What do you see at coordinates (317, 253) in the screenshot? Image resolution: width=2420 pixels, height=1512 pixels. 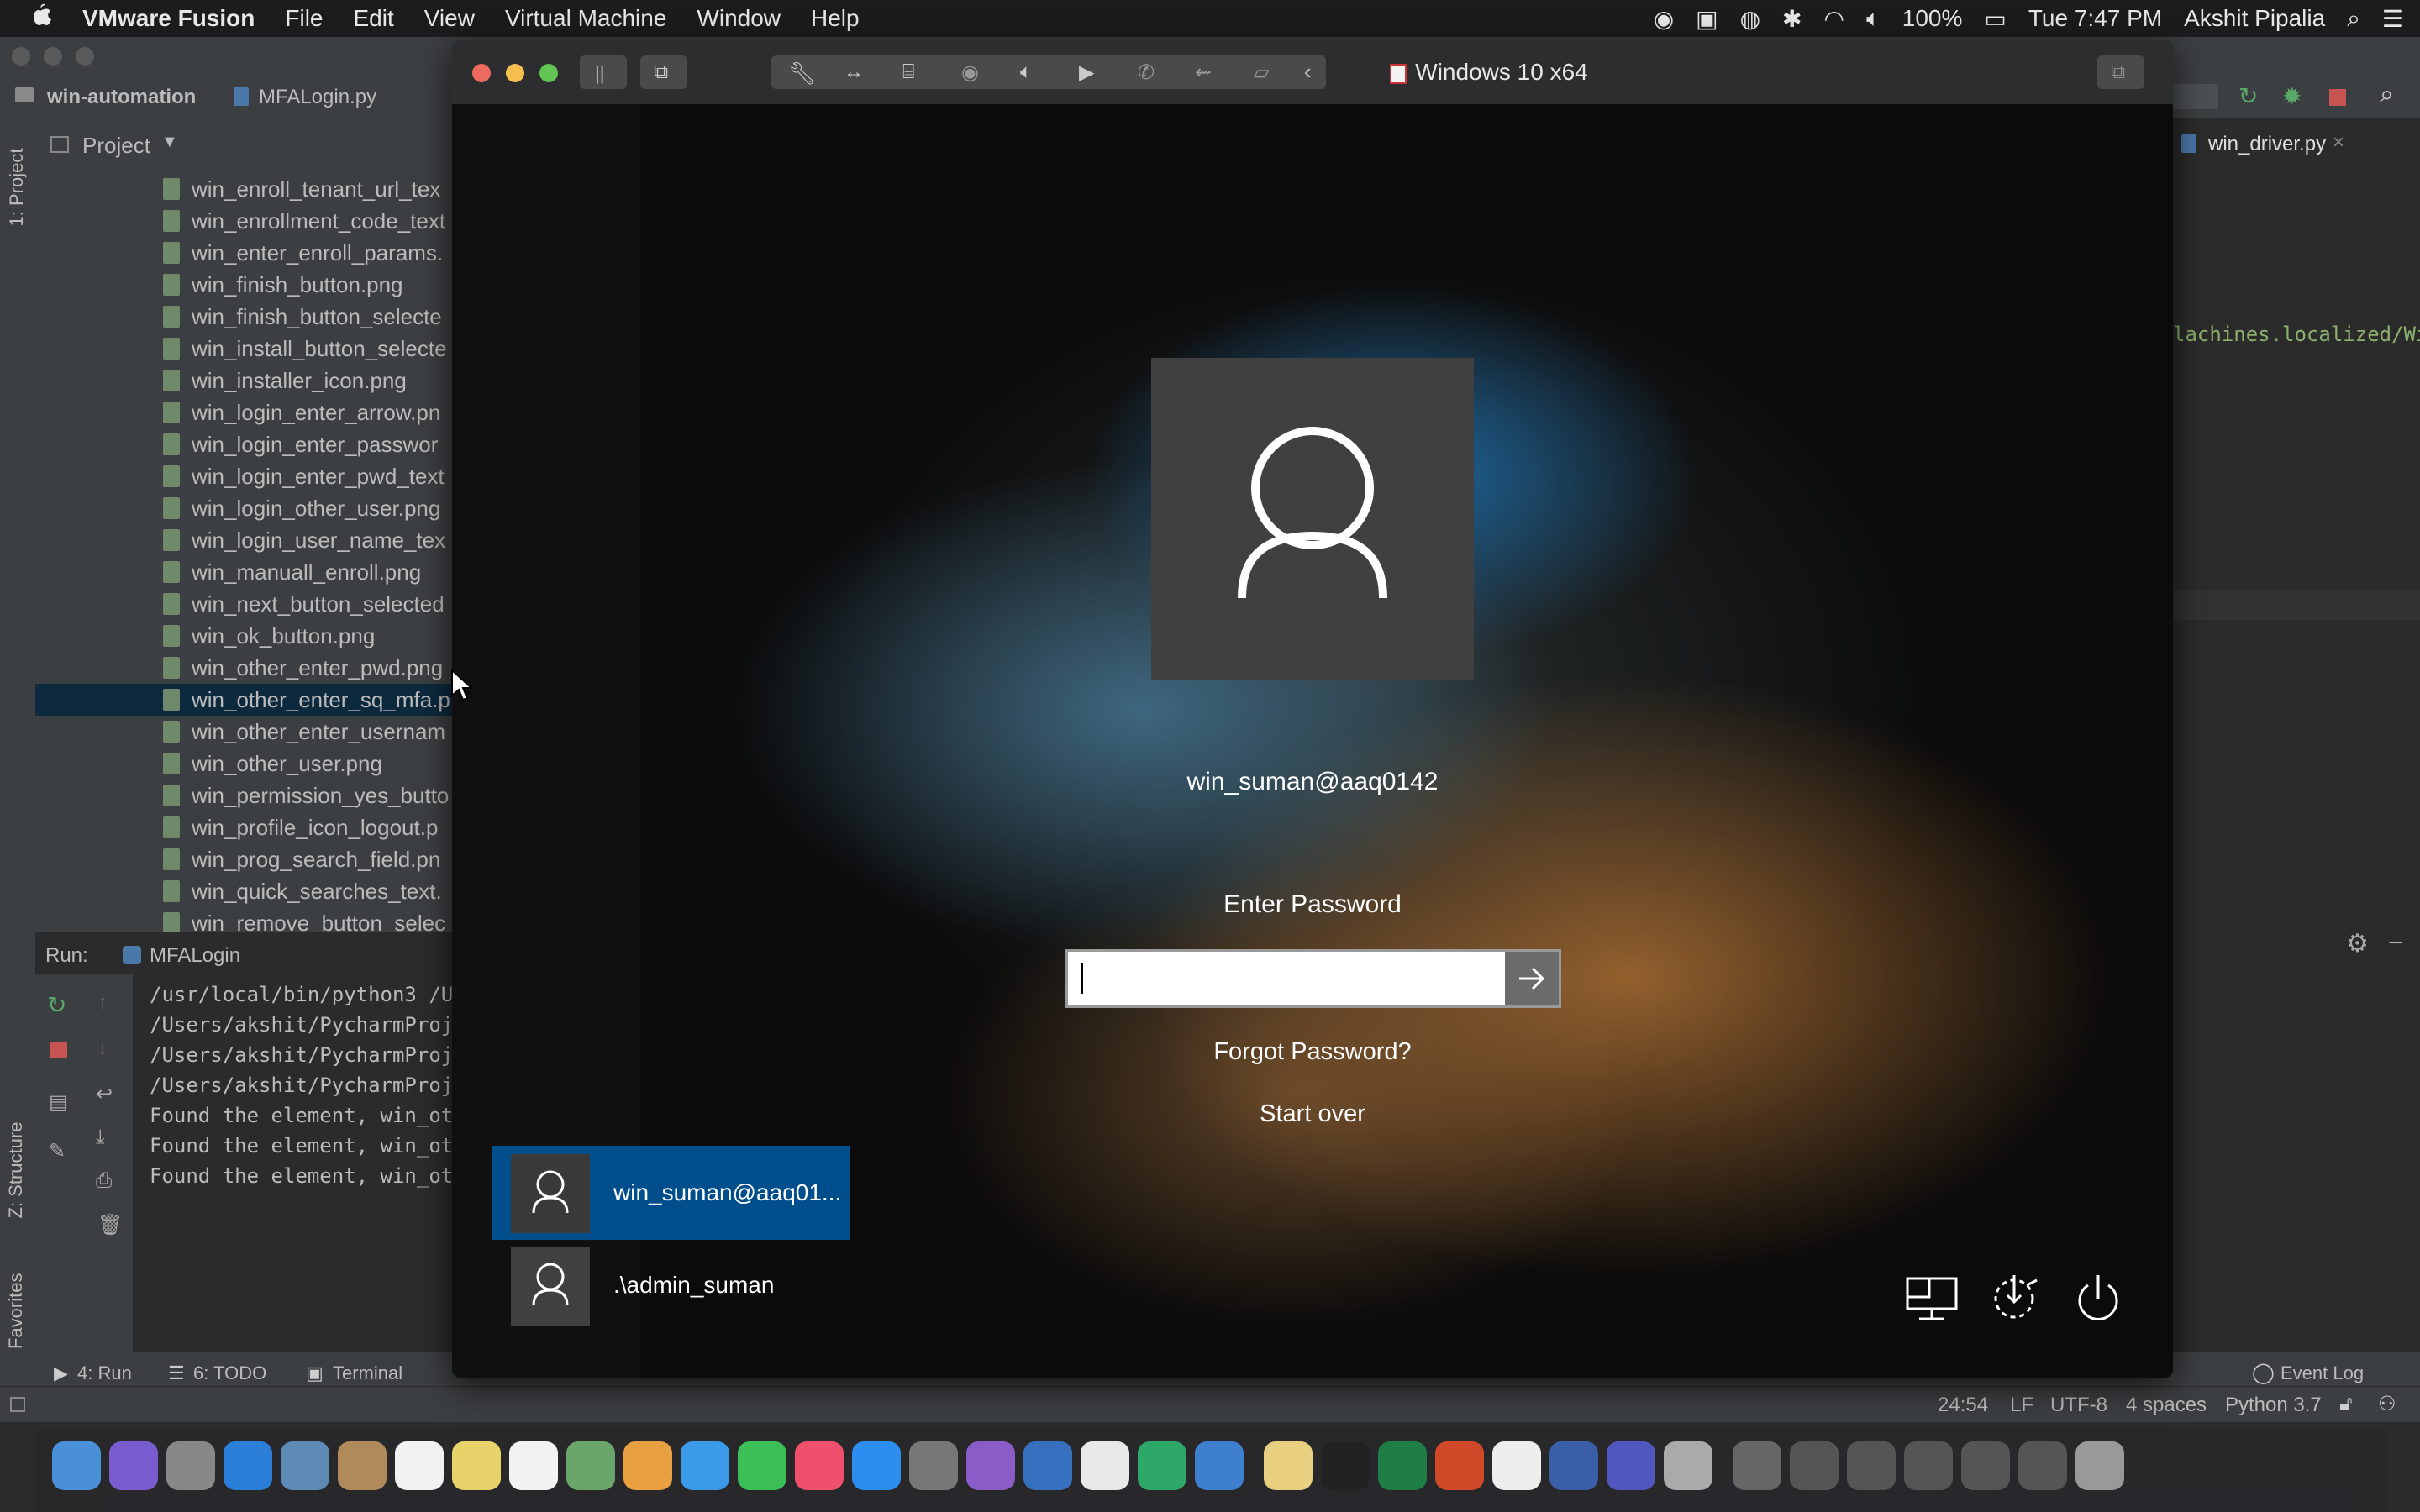 I see `project-file-item: win_enter_enroll_params.` at bounding box center [317, 253].